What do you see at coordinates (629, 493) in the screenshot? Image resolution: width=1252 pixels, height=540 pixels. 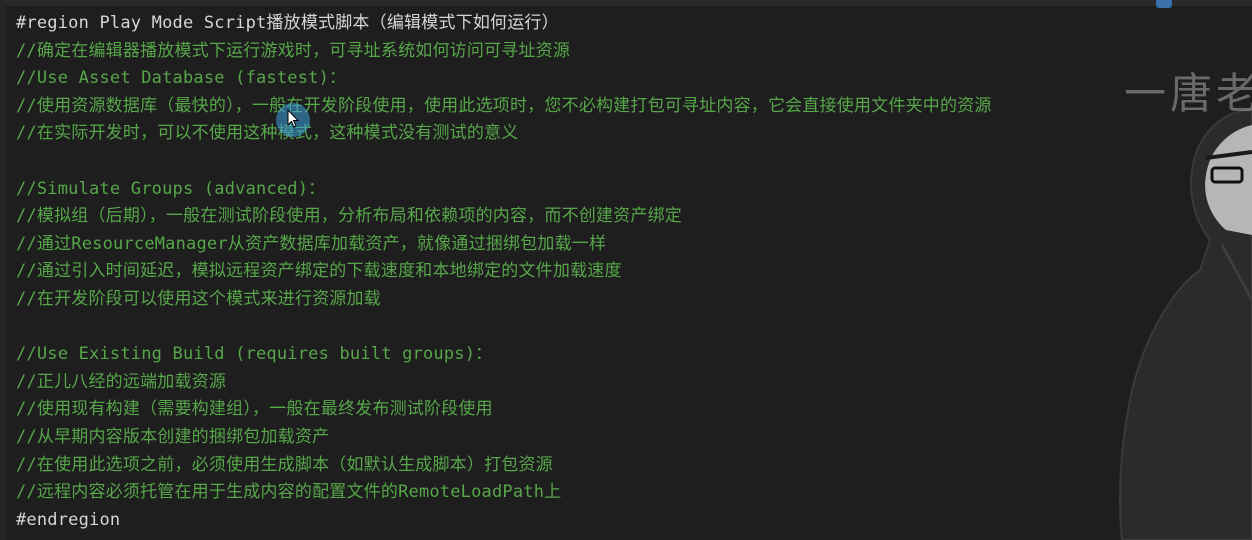 I see `code-line-comment: //远程内容必须托管在用于生成内容的配置文件的RemoteLoadPath上` at bounding box center [629, 493].